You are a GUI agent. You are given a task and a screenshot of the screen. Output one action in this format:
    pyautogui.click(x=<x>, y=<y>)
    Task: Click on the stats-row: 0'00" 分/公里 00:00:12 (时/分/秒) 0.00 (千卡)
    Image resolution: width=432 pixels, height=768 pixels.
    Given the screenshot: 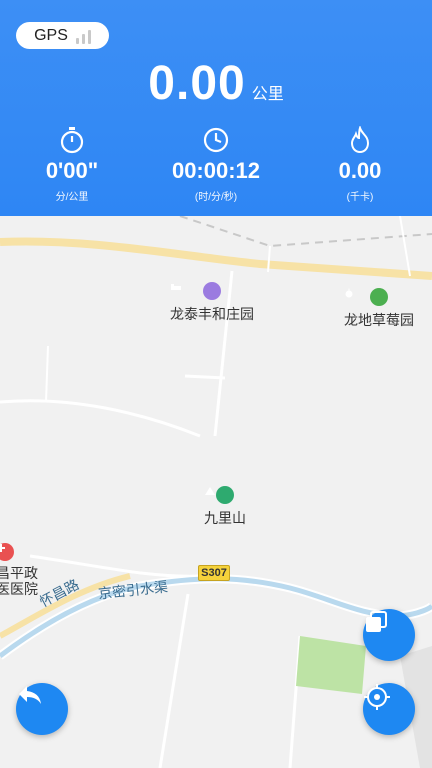 What is the action you would take?
    pyautogui.click(x=216, y=164)
    